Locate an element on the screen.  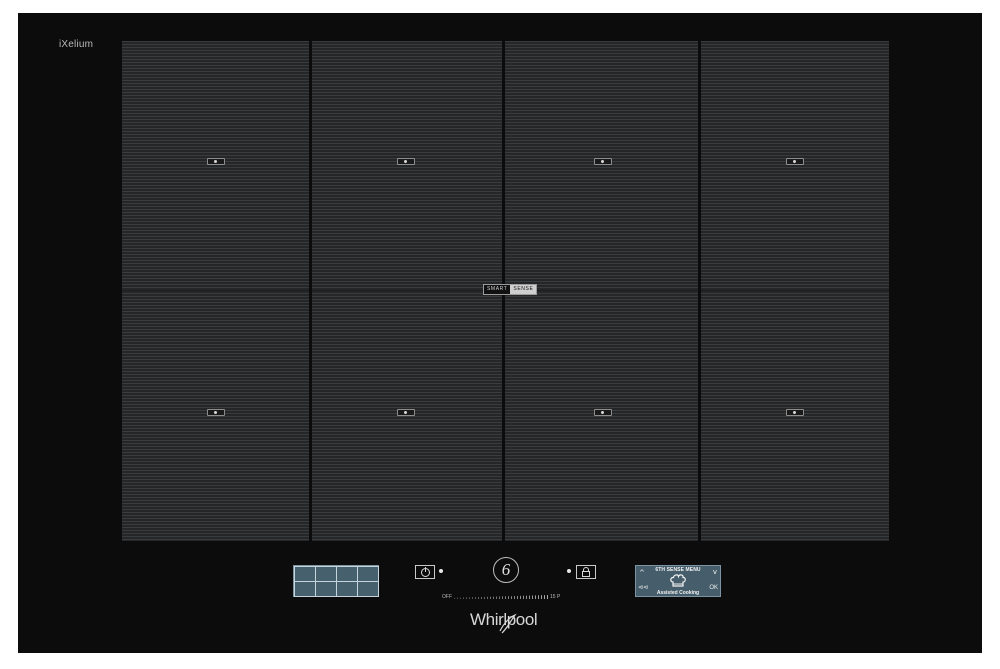
zone-selector-grid is located at coordinates (336, 581).